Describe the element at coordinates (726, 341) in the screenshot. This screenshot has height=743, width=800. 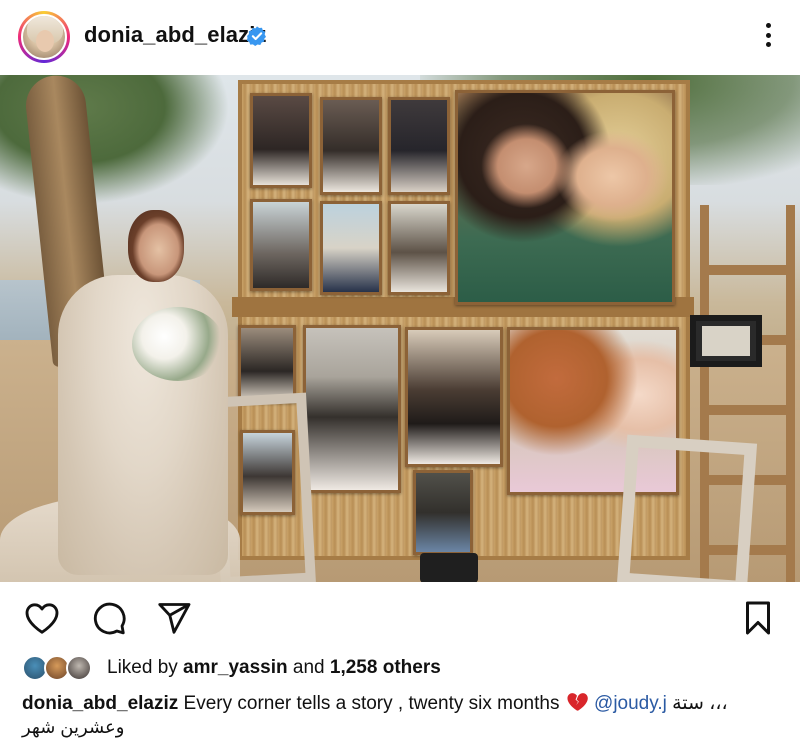
I see `small-photo-frame` at that location.